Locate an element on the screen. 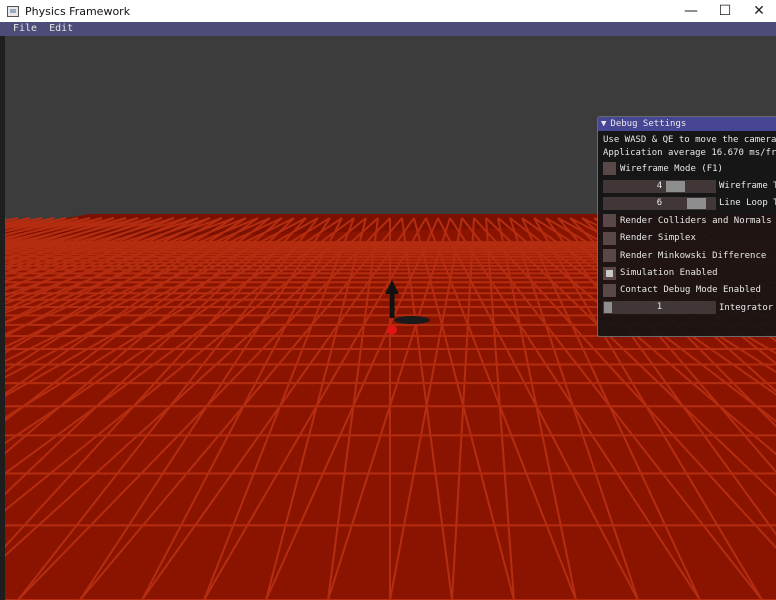 This screenshot has height=600, width=776. slider-value: 4 is located at coordinates (659, 185).